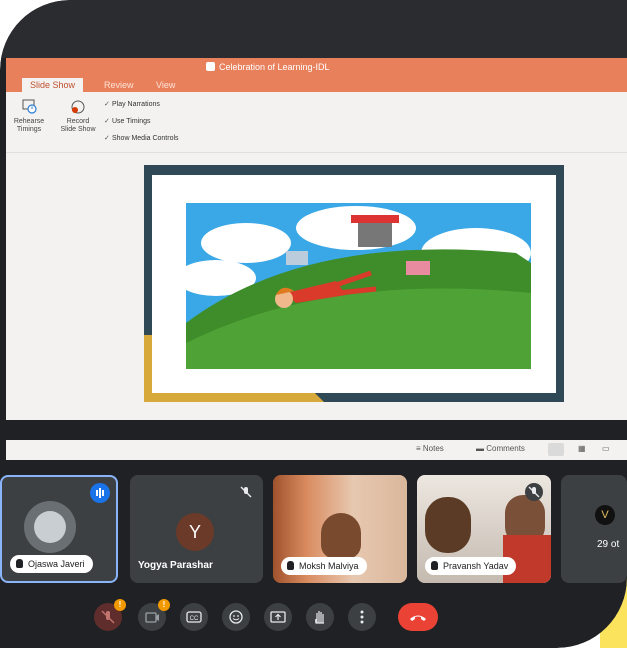  What do you see at coordinates (505, 448) in the screenshot?
I see `comments-label: Comments` at bounding box center [505, 448].